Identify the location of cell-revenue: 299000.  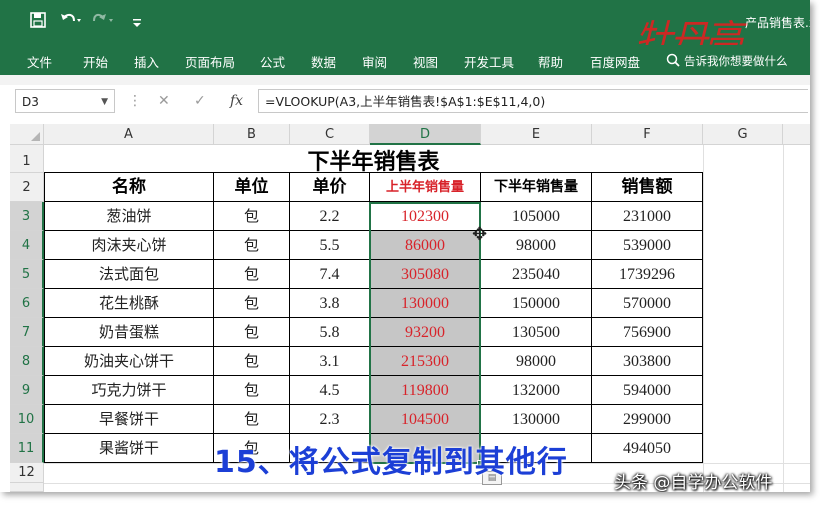
(647, 419).